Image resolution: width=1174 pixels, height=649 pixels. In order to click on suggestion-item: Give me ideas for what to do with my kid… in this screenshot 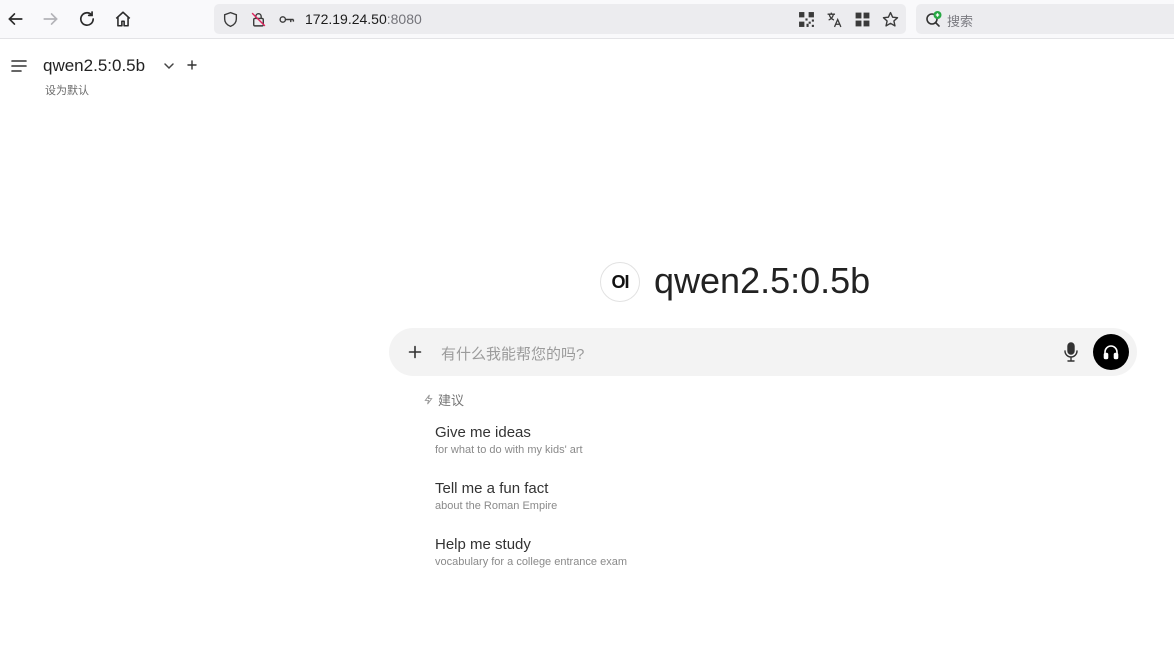, I will do `click(555, 440)`.